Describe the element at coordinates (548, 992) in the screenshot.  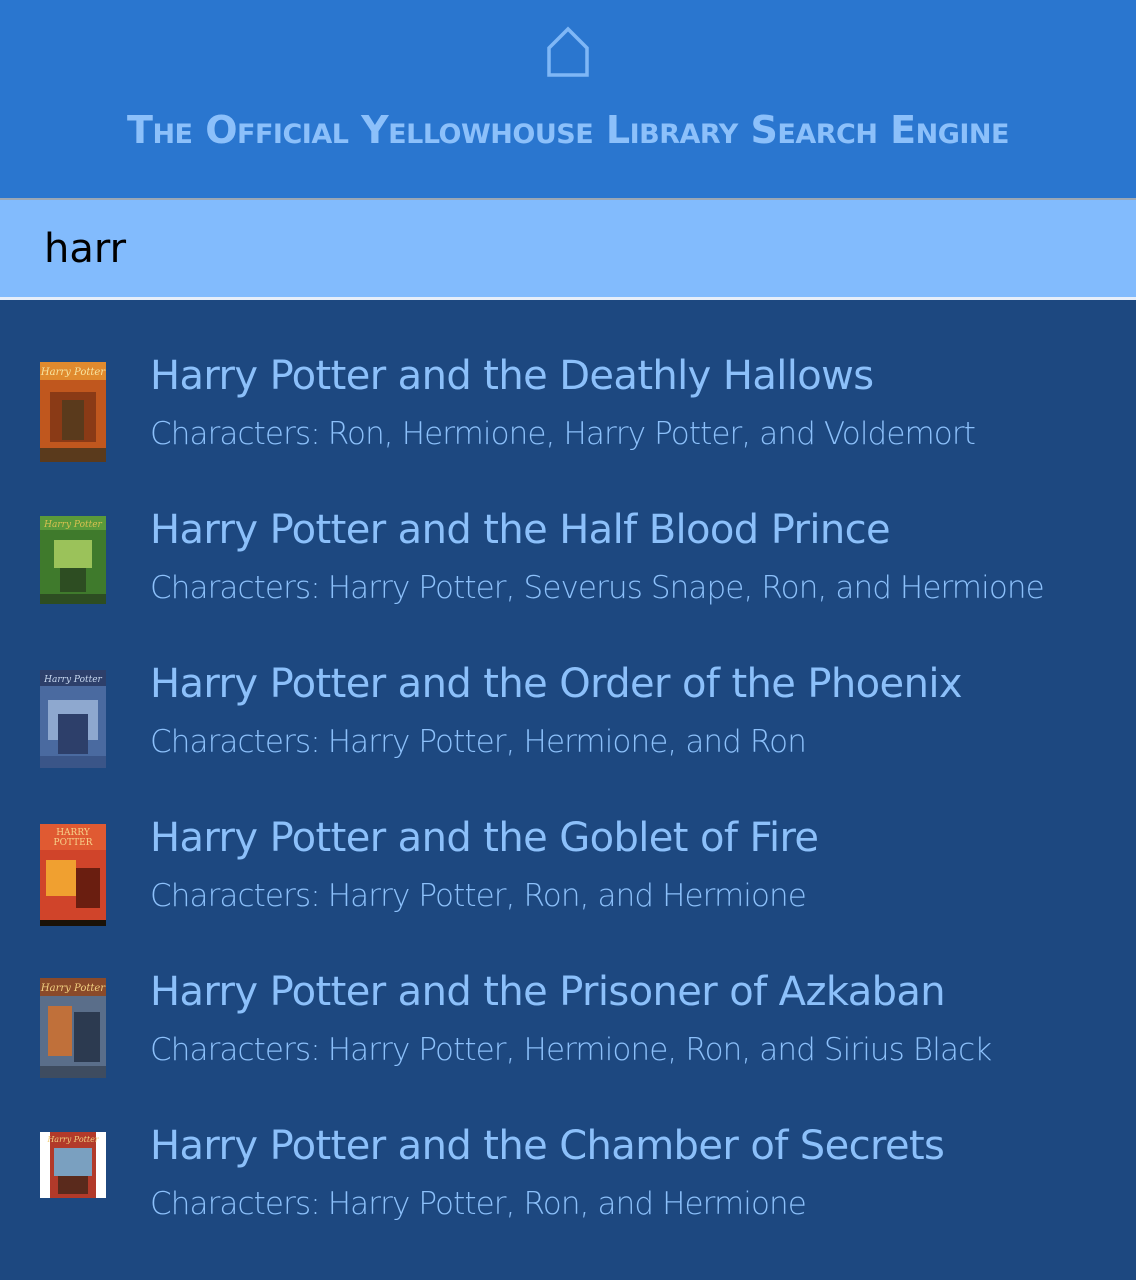
I see `book-title: Harry Potter and the Prisoner of Azkaban` at that location.